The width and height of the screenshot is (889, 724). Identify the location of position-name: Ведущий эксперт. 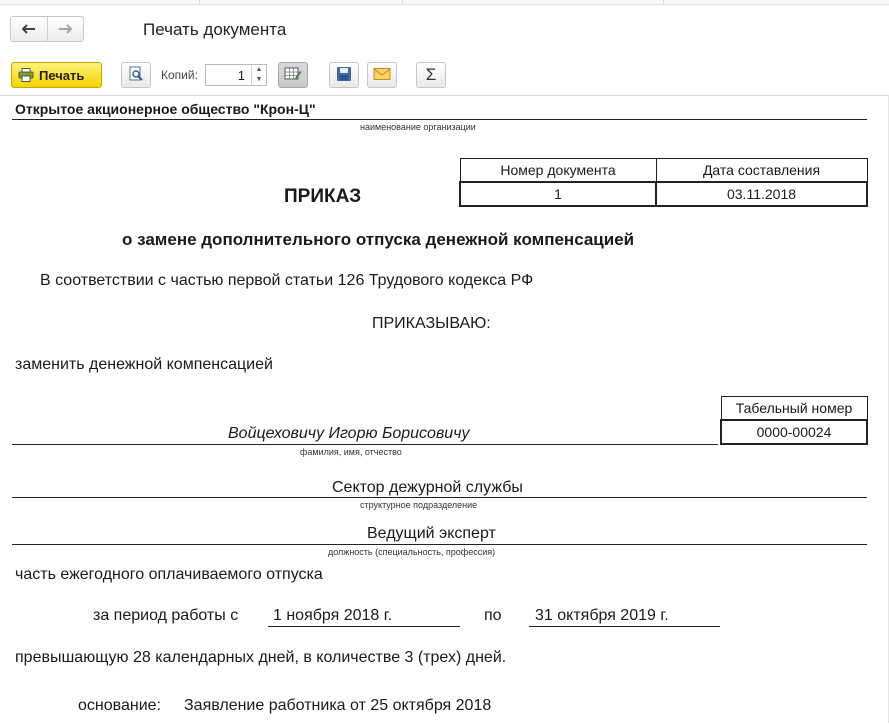
(431, 533).